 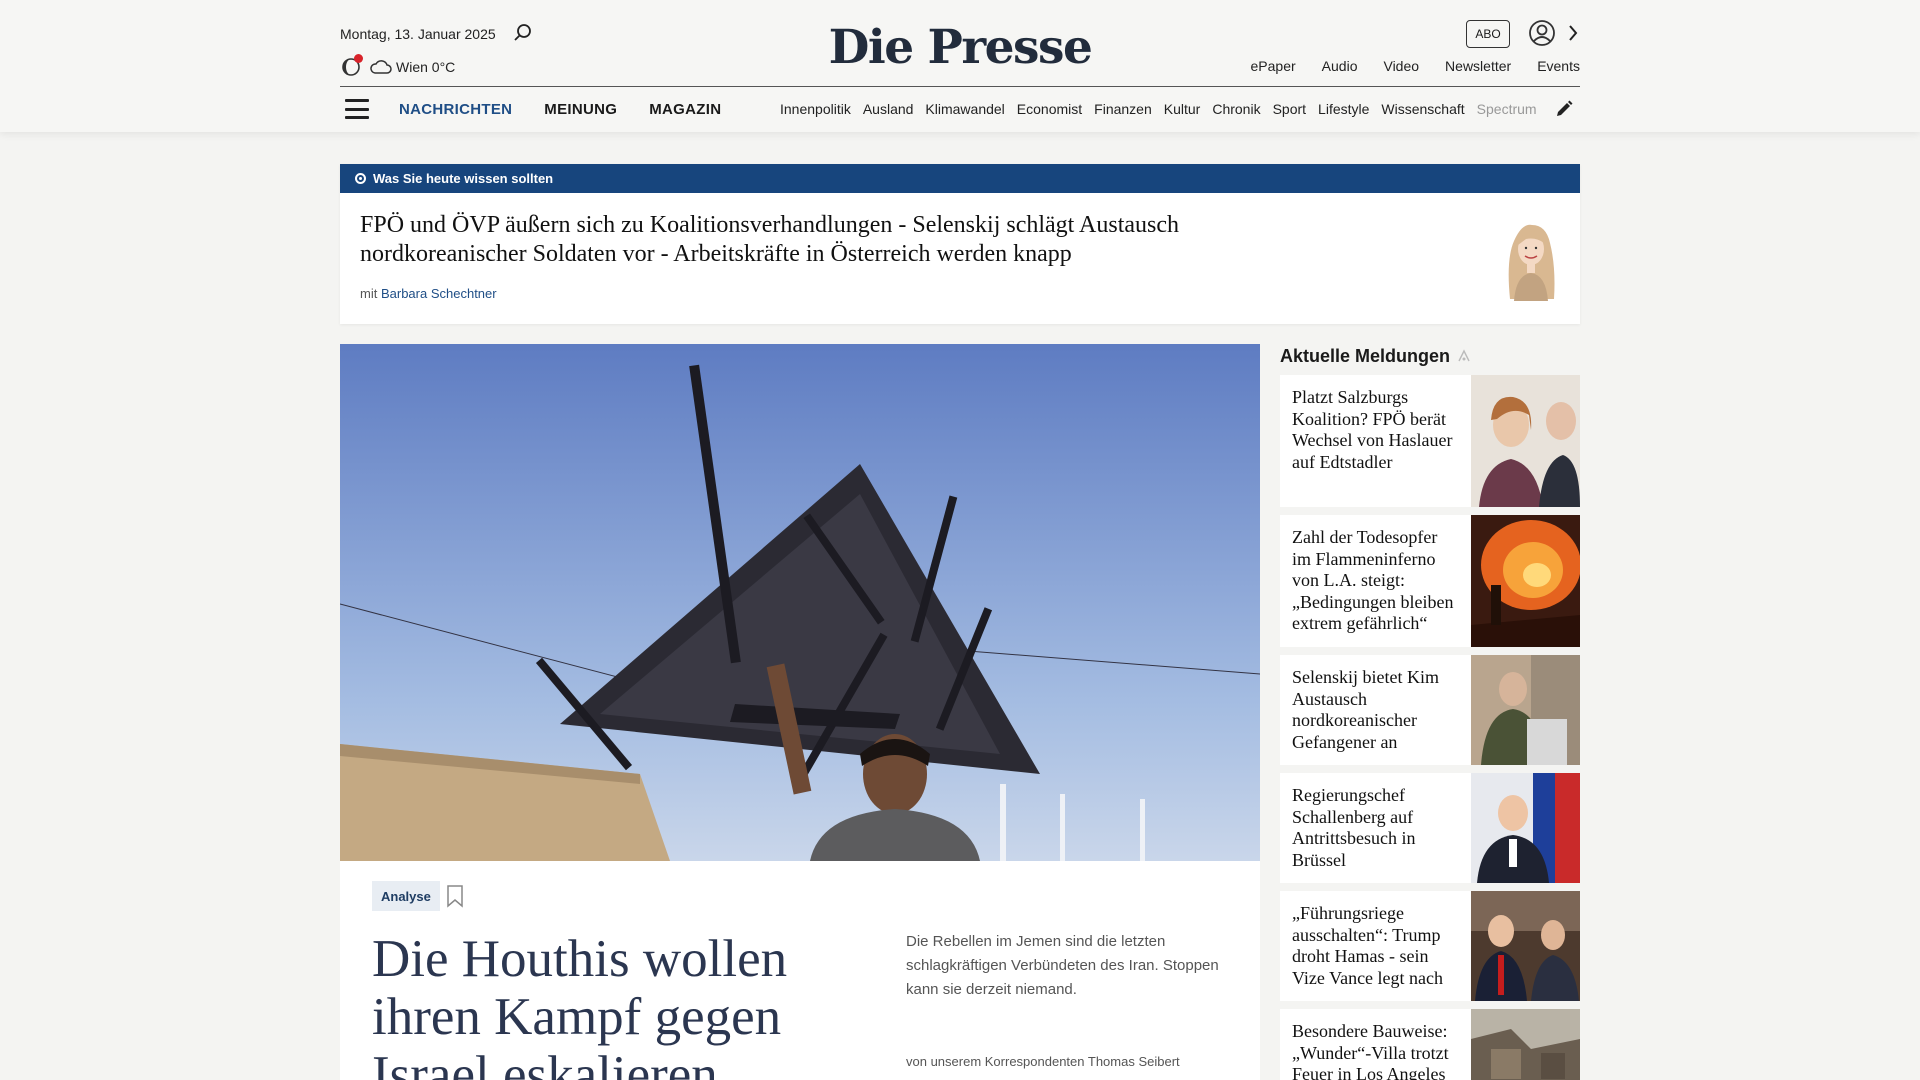 What do you see at coordinates (1340, 66) in the screenshot?
I see `link-audio: Audio` at bounding box center [1340, 66].